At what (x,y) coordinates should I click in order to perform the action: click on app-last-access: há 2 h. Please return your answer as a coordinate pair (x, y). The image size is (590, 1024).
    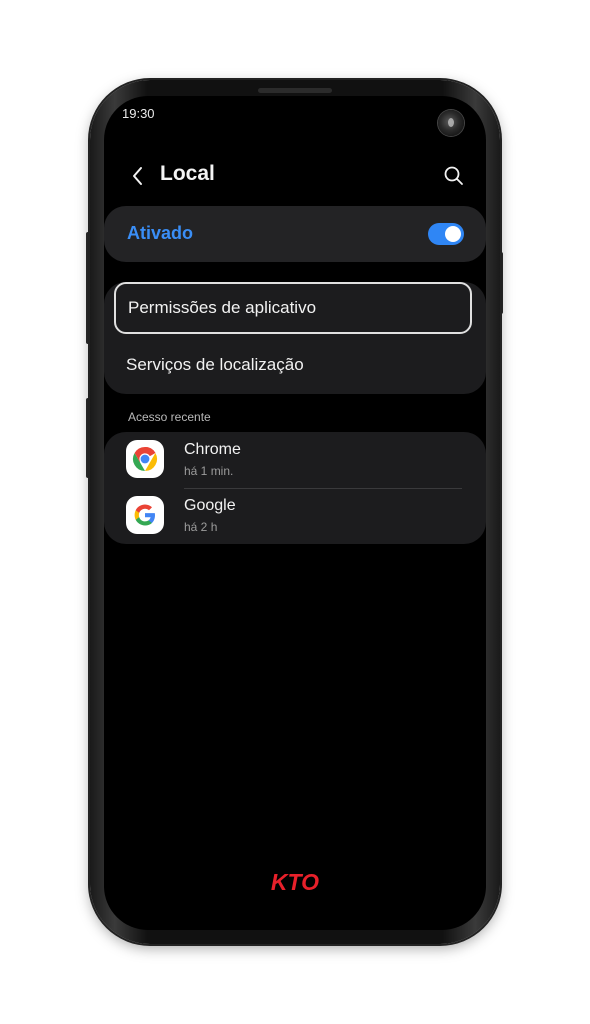
    Looking at the image, I should click on (201, 527).